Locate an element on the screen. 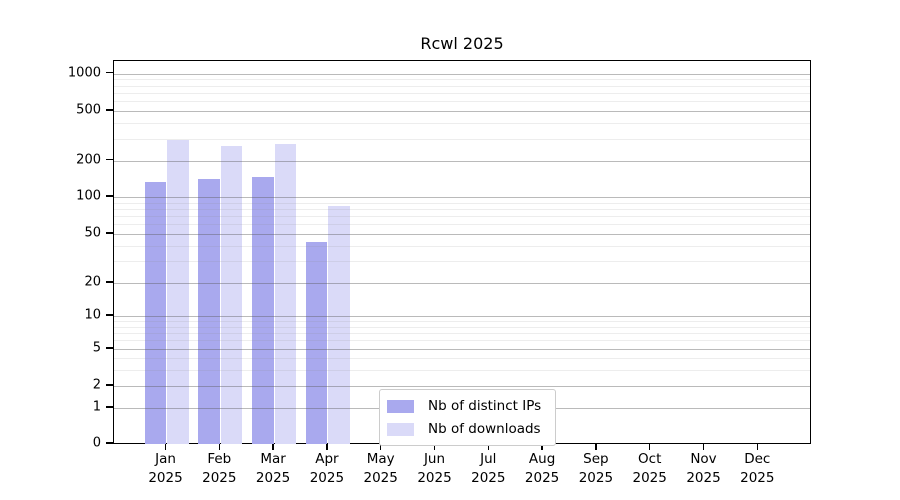  legend-label-downloads: Nb of downloads is located at coordinates (484, 429).